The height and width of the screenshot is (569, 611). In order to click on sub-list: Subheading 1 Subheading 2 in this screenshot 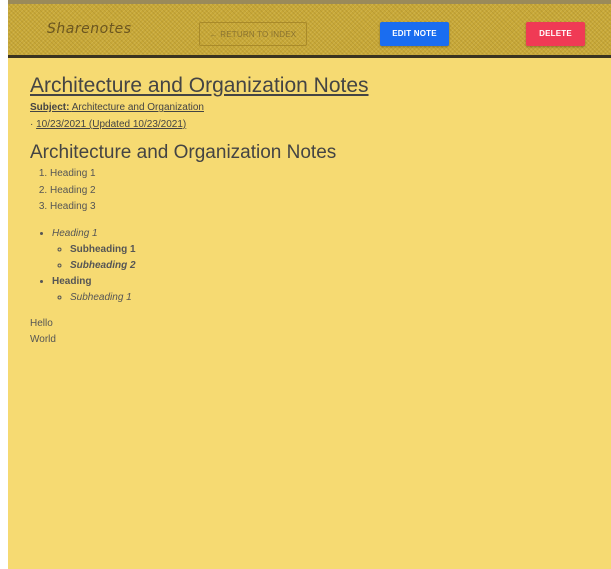, I will do `click(321, 258)`.